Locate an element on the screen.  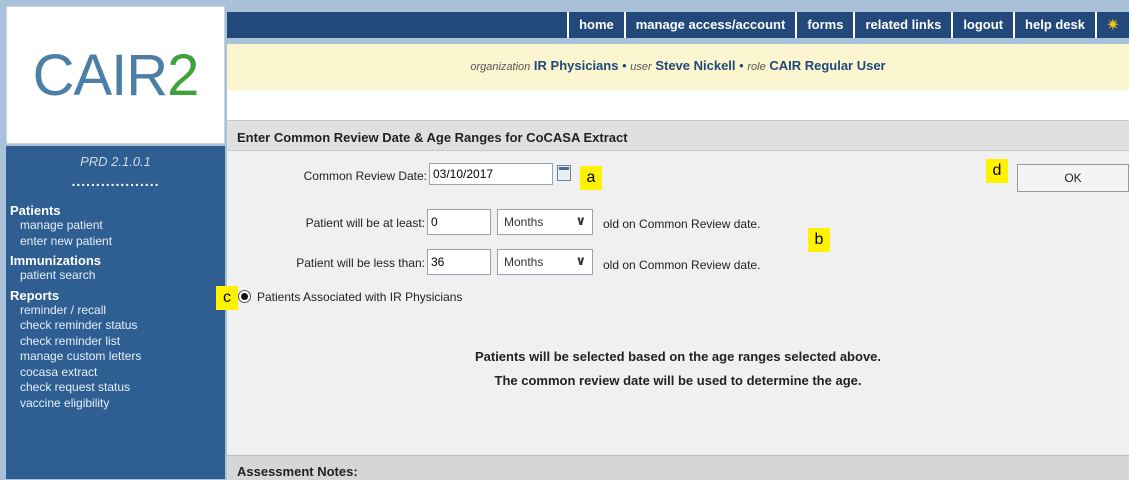
role-label: role is located at coordinates (756, 67).